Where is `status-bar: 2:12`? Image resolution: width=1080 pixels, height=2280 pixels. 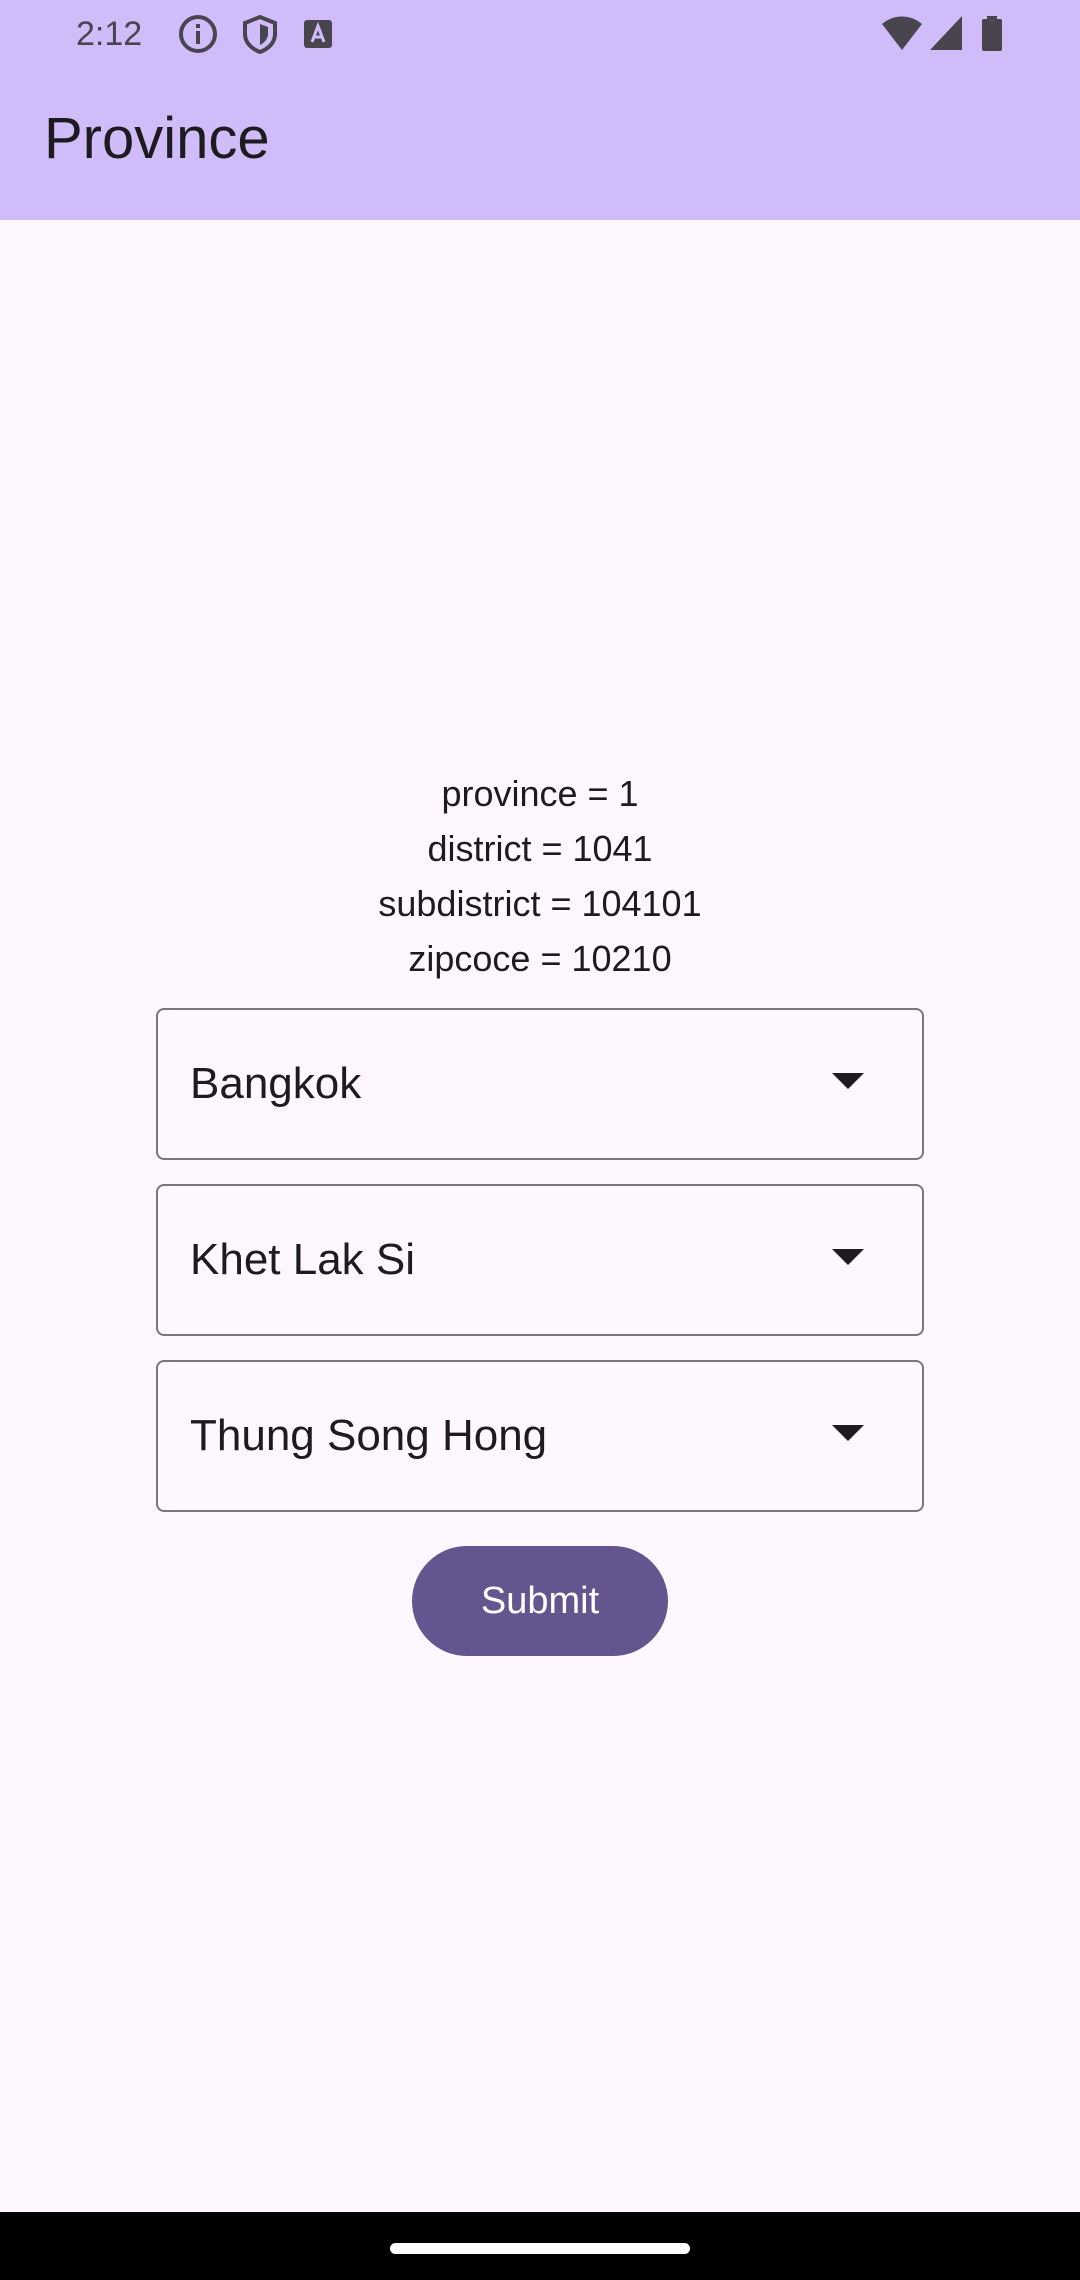
status-bar: 2:12 is located at coordinates (540, 34).